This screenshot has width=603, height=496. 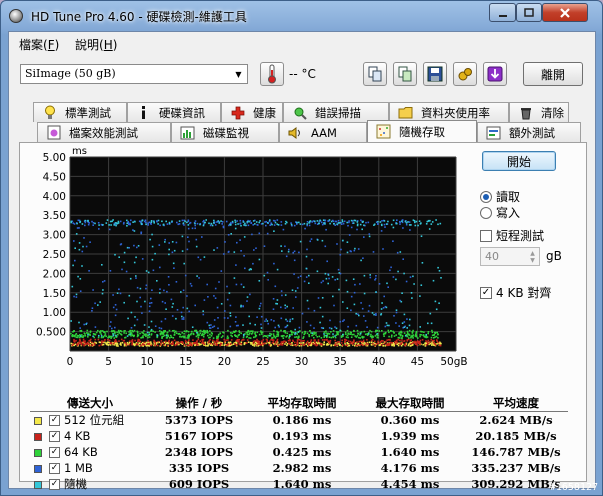 What do you see at coordinates (90, 468) in the screenshot?
I see `result-name-cell: ✓ 1 MB` at bounding box center [90, 468].